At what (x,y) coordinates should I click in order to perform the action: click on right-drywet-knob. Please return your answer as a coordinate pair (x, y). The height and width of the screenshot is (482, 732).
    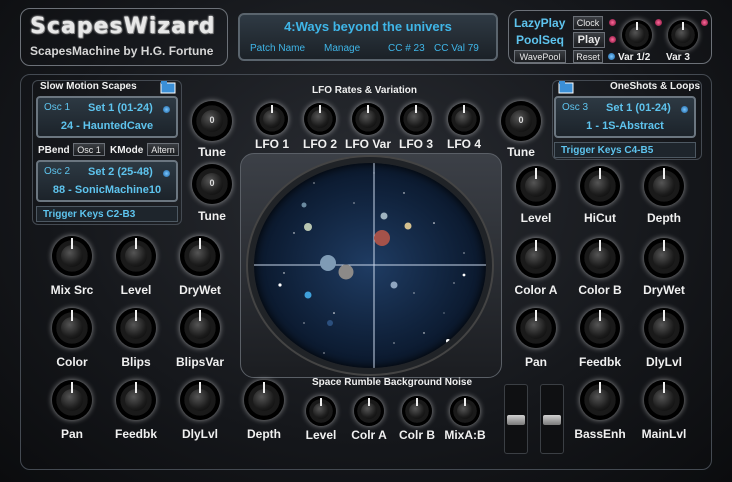
    Looking at the image, I should click on (664, 258).